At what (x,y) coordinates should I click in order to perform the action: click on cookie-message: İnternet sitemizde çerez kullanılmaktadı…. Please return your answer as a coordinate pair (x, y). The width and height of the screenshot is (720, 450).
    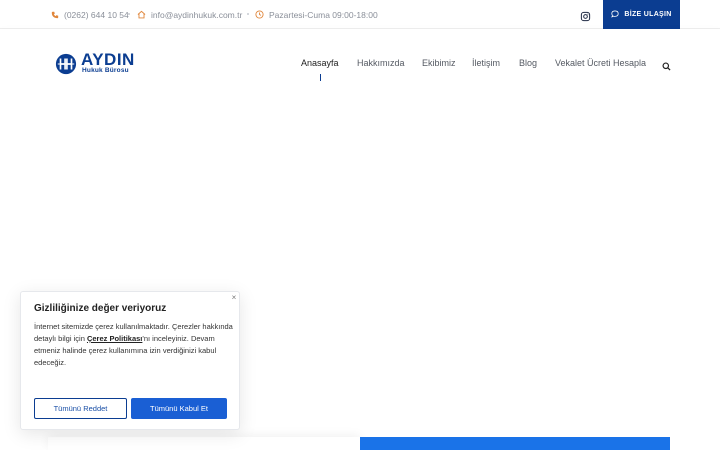
    Looking at the image, I should click on (134, 345).